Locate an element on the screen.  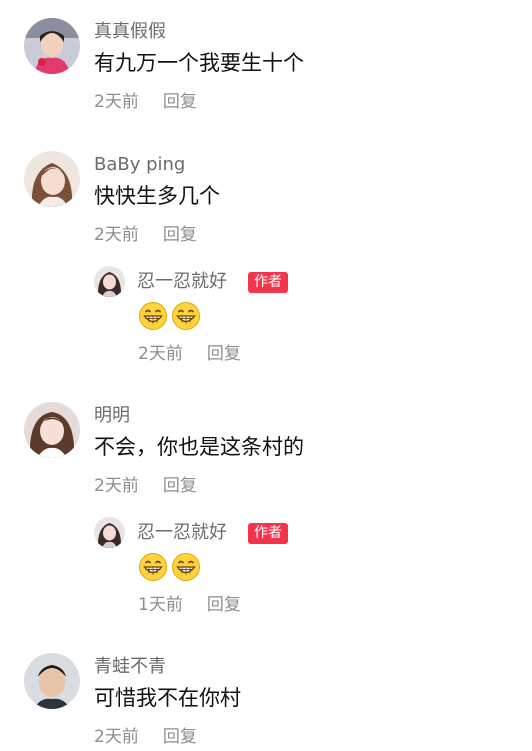
reply-meta: 1天前 回复 is located at coordinates (189, 605).